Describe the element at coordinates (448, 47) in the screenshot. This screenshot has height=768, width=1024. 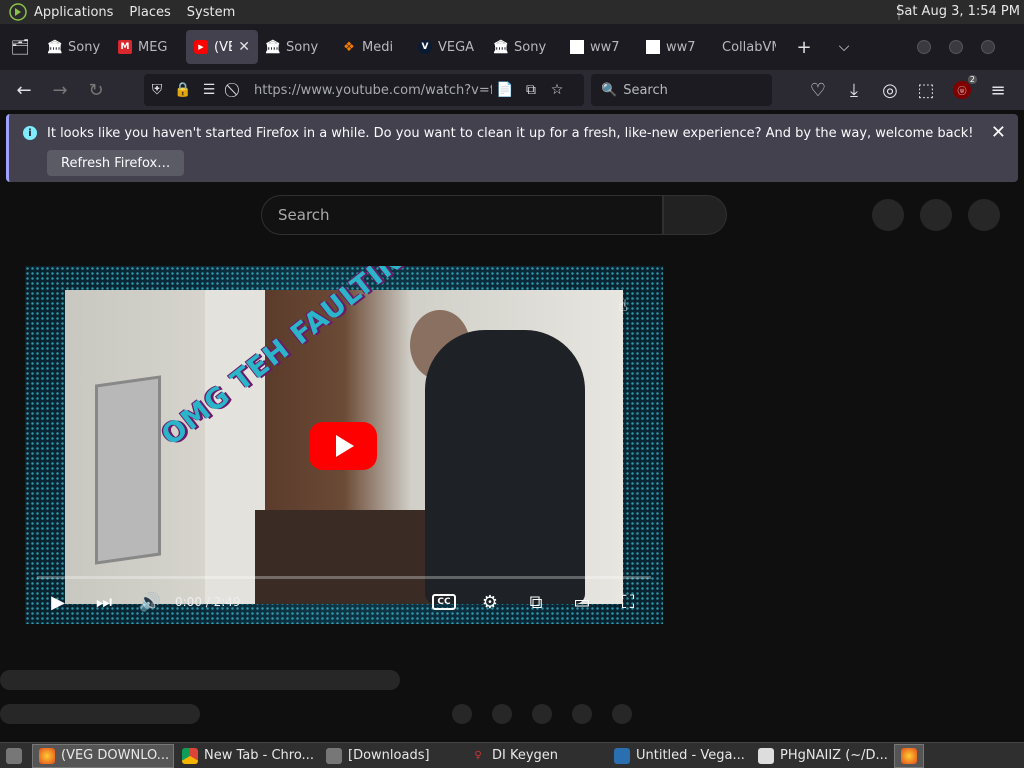
I see `tab-vegas: V VEGA` at that location.